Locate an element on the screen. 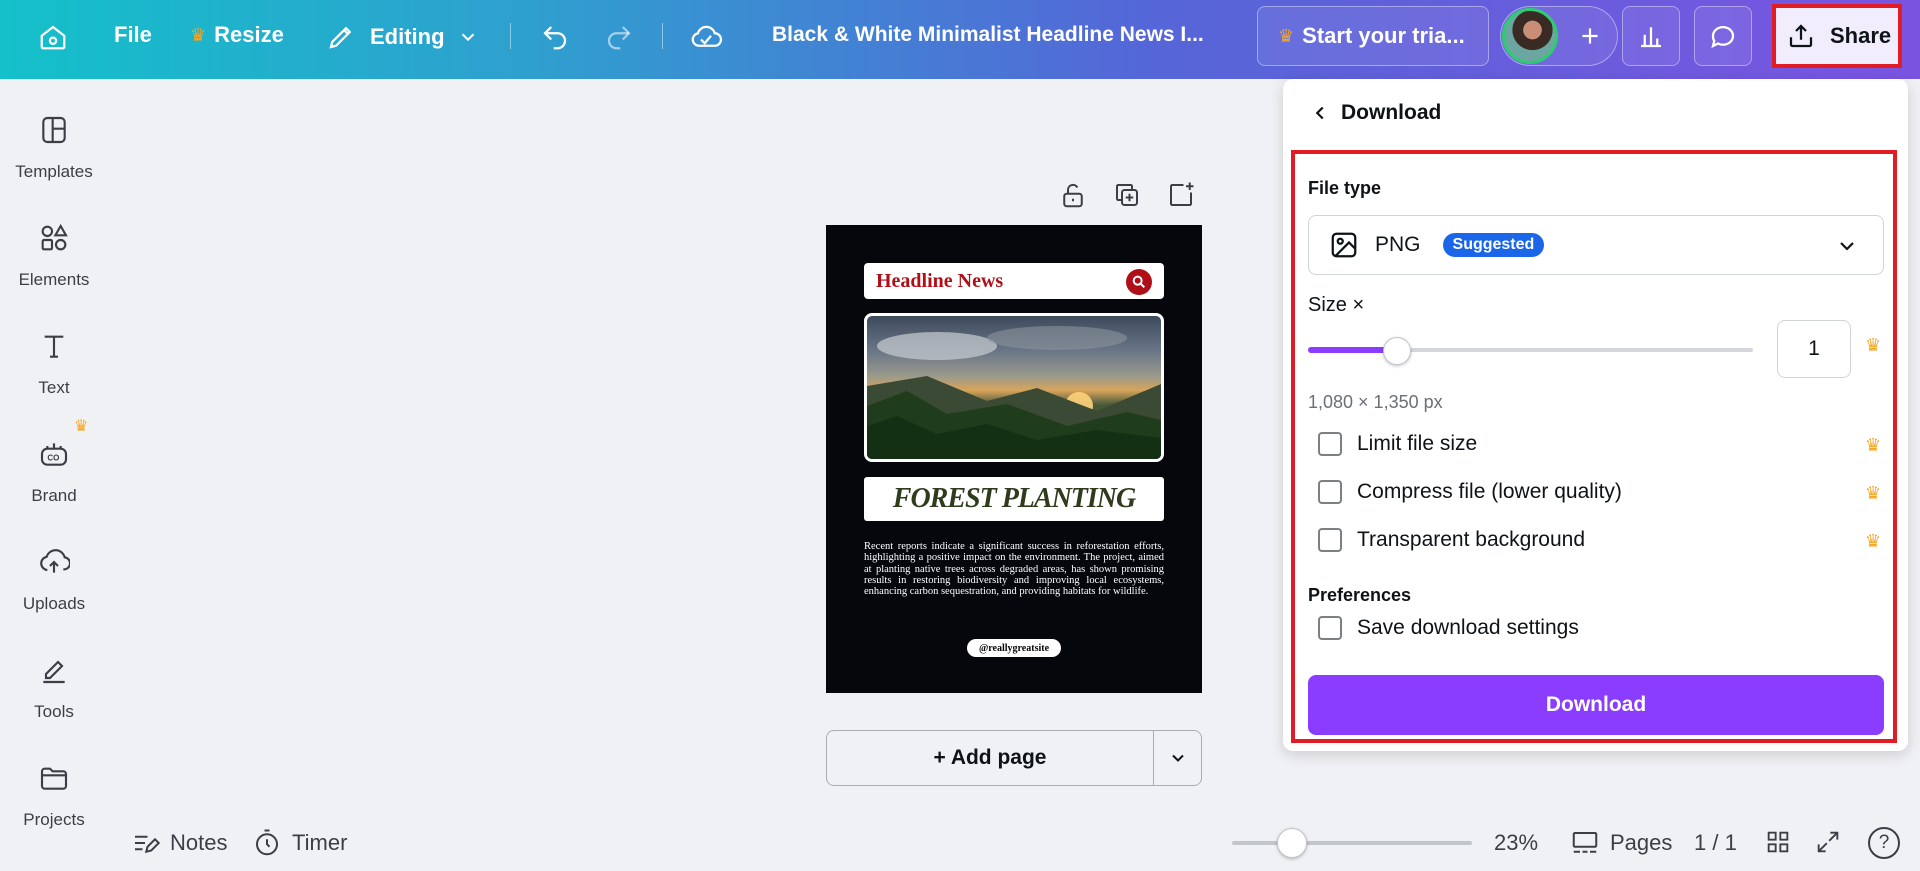 Image resolution: width=1920 pixels, height=871 pixels. pages-button: Pages is located at coordinates (1621, 843).